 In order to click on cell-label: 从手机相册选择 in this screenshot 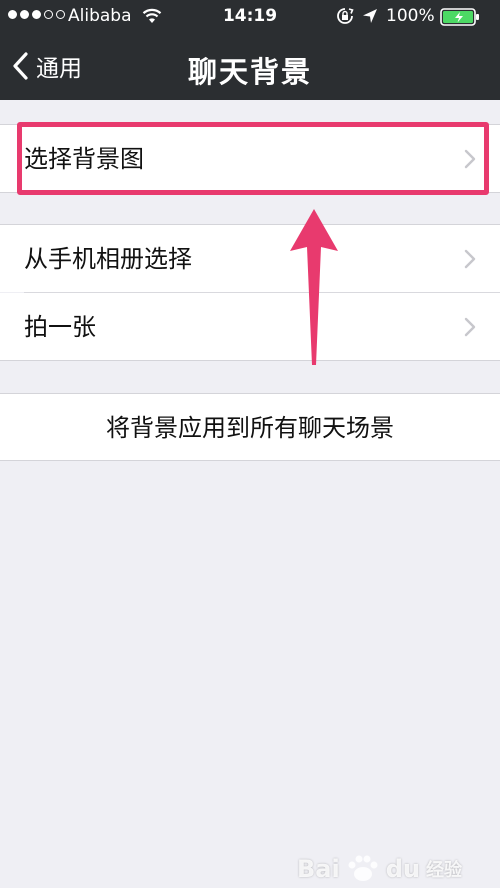, I will do `click(108, 259)`.